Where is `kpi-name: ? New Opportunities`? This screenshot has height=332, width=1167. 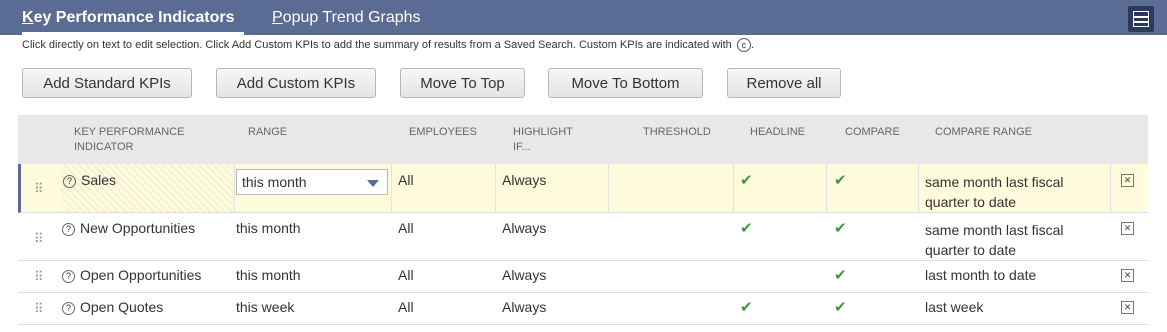
kpi-name: ? New Opportunities is located at coordinates (128, 228).